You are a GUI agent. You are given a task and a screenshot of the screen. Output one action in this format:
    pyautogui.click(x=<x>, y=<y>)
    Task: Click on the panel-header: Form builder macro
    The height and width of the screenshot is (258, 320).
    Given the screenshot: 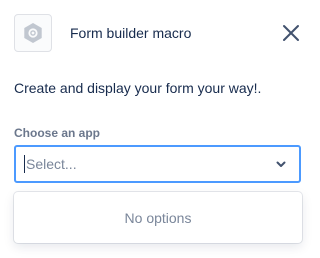 What is the action you would take?
    pyautogui.click(x=156, y=33)
    